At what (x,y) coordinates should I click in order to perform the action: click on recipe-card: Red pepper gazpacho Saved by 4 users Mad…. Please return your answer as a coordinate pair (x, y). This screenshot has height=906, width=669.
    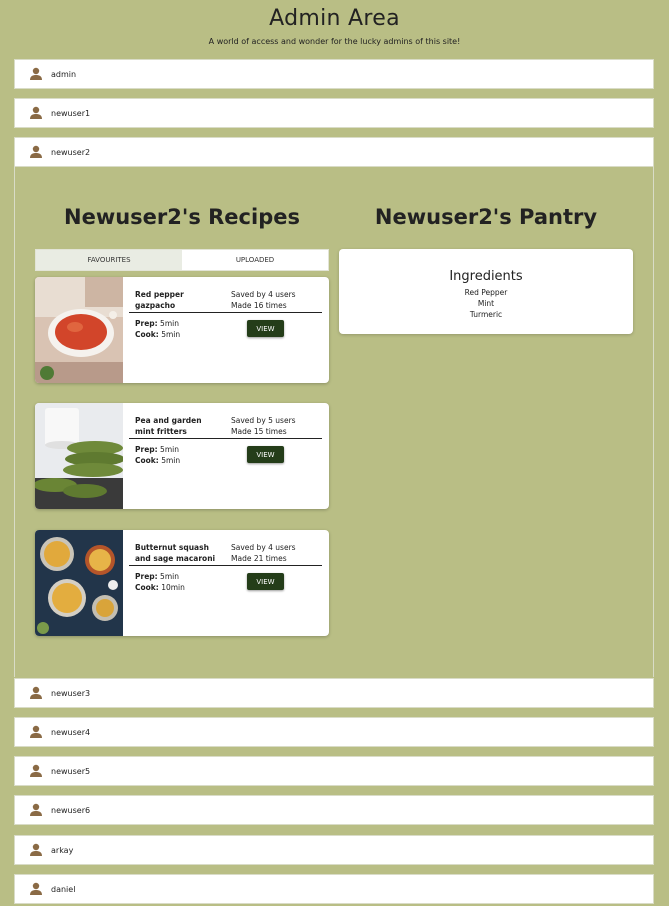
    Looking at the image, I should click on (182, 330).